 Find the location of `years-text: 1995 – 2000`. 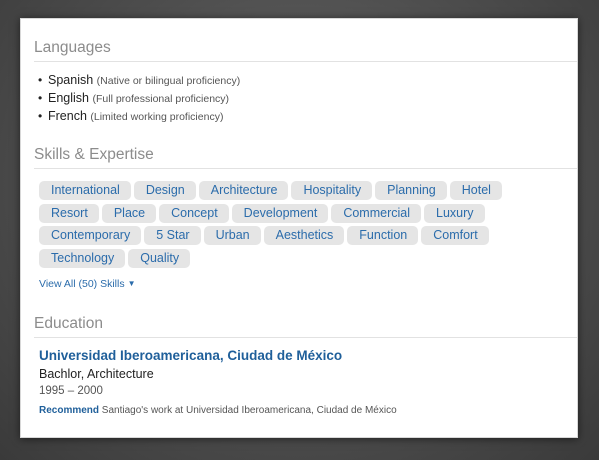

years-text: 1995 – 2000 is located at coordinates (71, 391).